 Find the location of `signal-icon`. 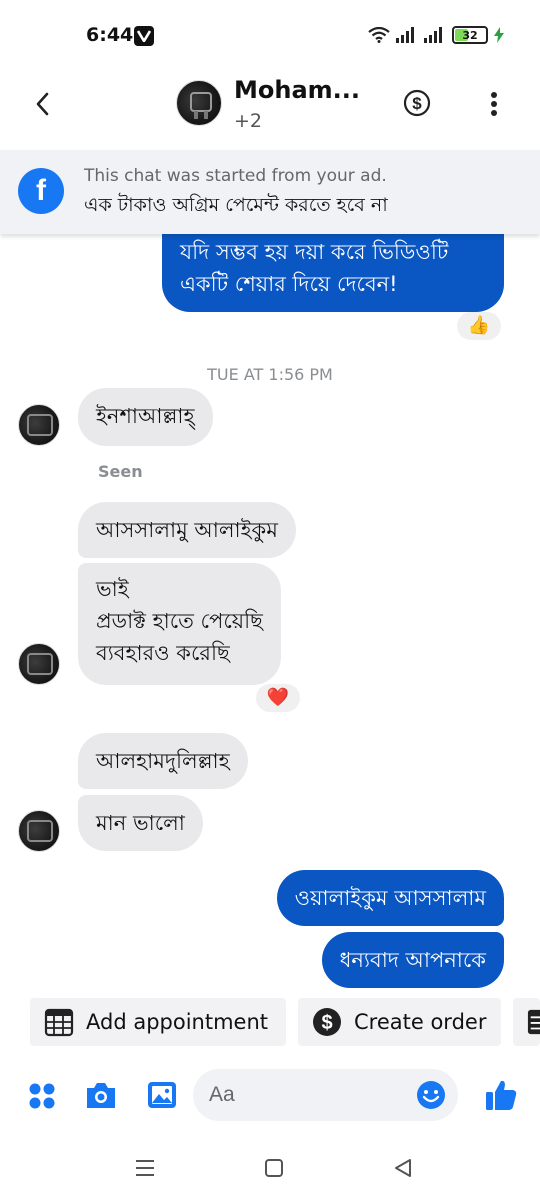

signal-icon is located at coordinates (405, 35).